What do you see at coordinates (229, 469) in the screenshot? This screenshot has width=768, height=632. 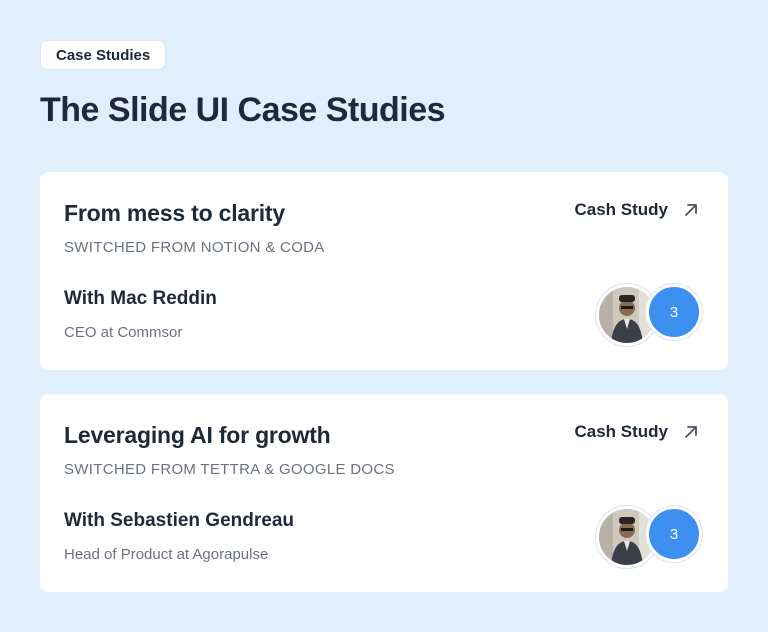 I see `card-subtitle: SWITCHED FROM TETTRA & GOOGLE DOCS` at bounding box center [229, 469].